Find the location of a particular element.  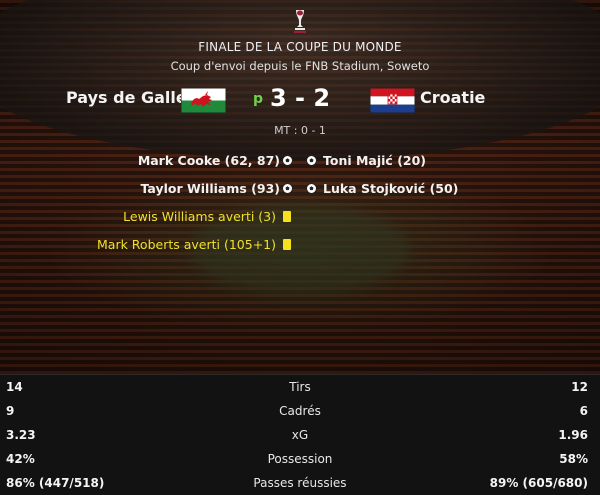

home-goal-event: Mark Cooke (62, 87) is located at coordinates (208, 160).